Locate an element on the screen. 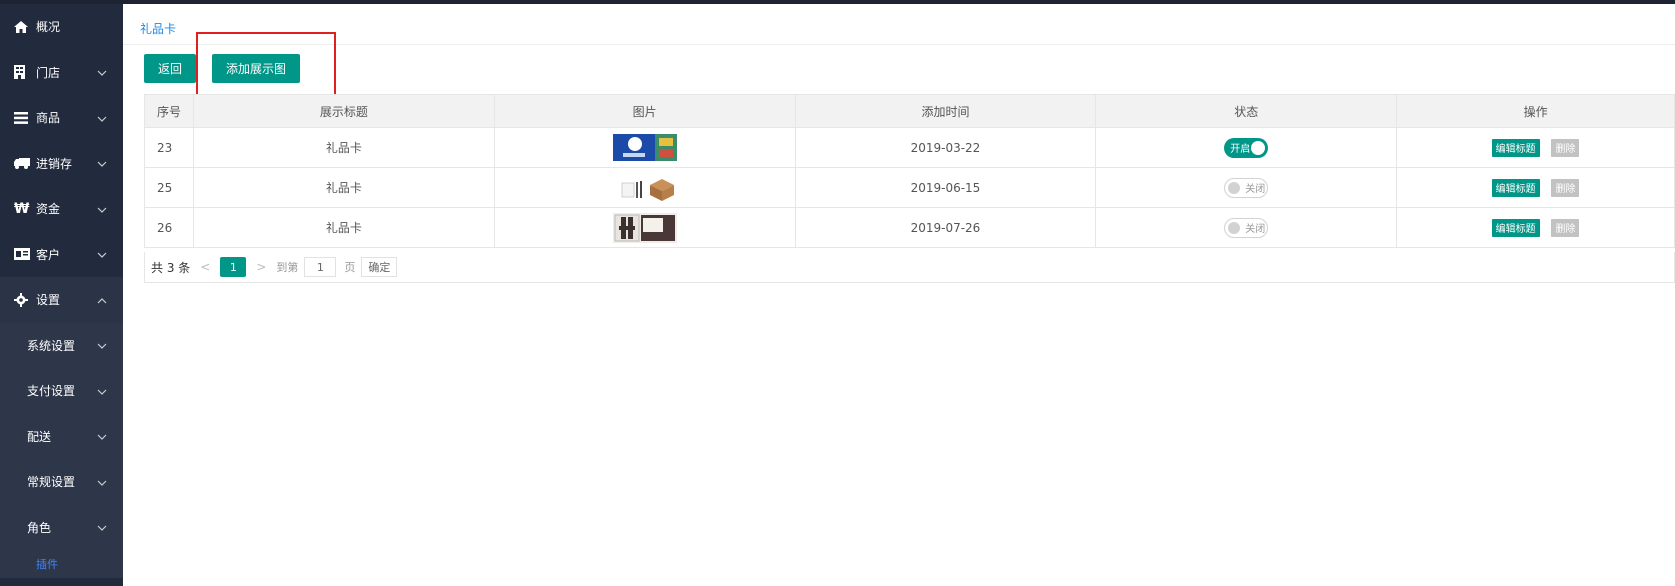 The image size is (1675, 586). sidebar-subitem-payment-settings: 支付设置 is located at coordinates (61, 391).